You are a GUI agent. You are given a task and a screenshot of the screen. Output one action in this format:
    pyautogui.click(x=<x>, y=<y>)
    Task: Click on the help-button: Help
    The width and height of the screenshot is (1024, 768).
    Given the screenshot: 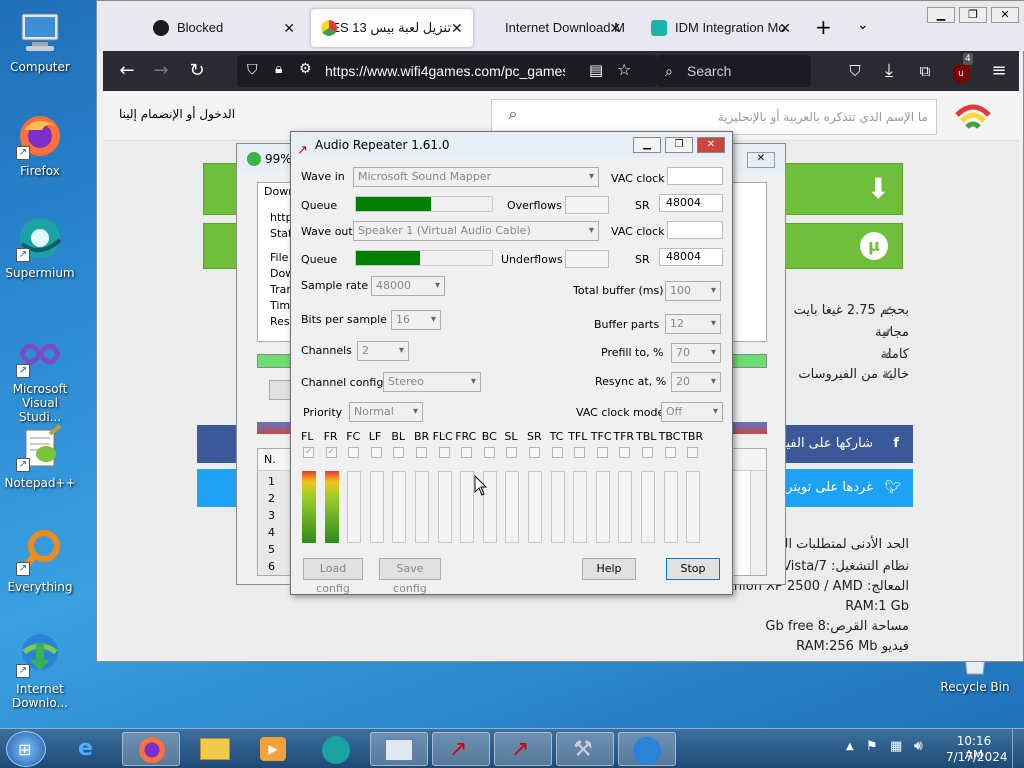 What is the action you would take?
    pyautogui.click(x=609, y=569)
    